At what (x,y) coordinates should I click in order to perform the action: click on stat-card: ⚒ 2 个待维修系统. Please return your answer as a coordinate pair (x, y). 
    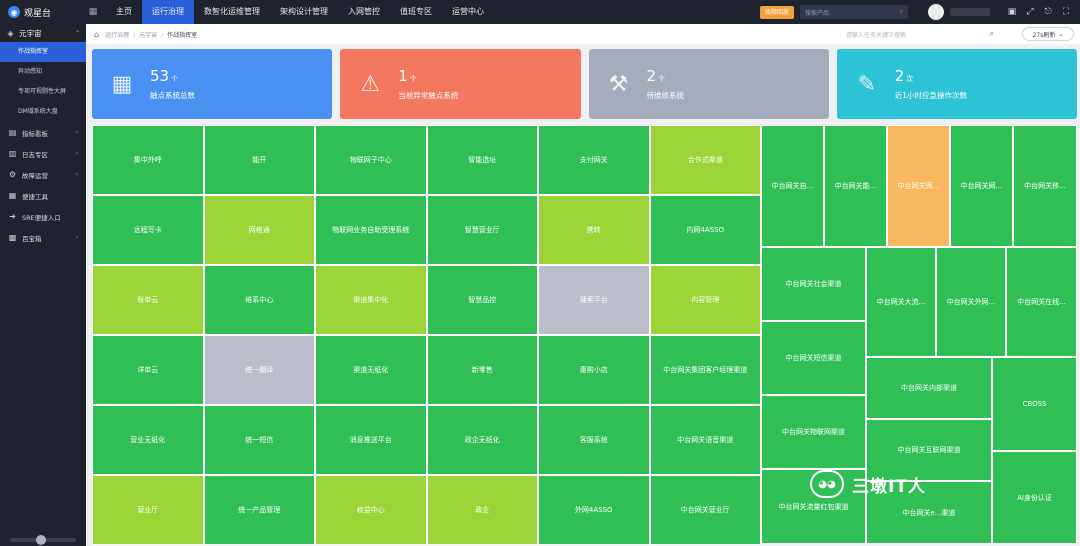
    Looking at the image, I should click on (708, 84).